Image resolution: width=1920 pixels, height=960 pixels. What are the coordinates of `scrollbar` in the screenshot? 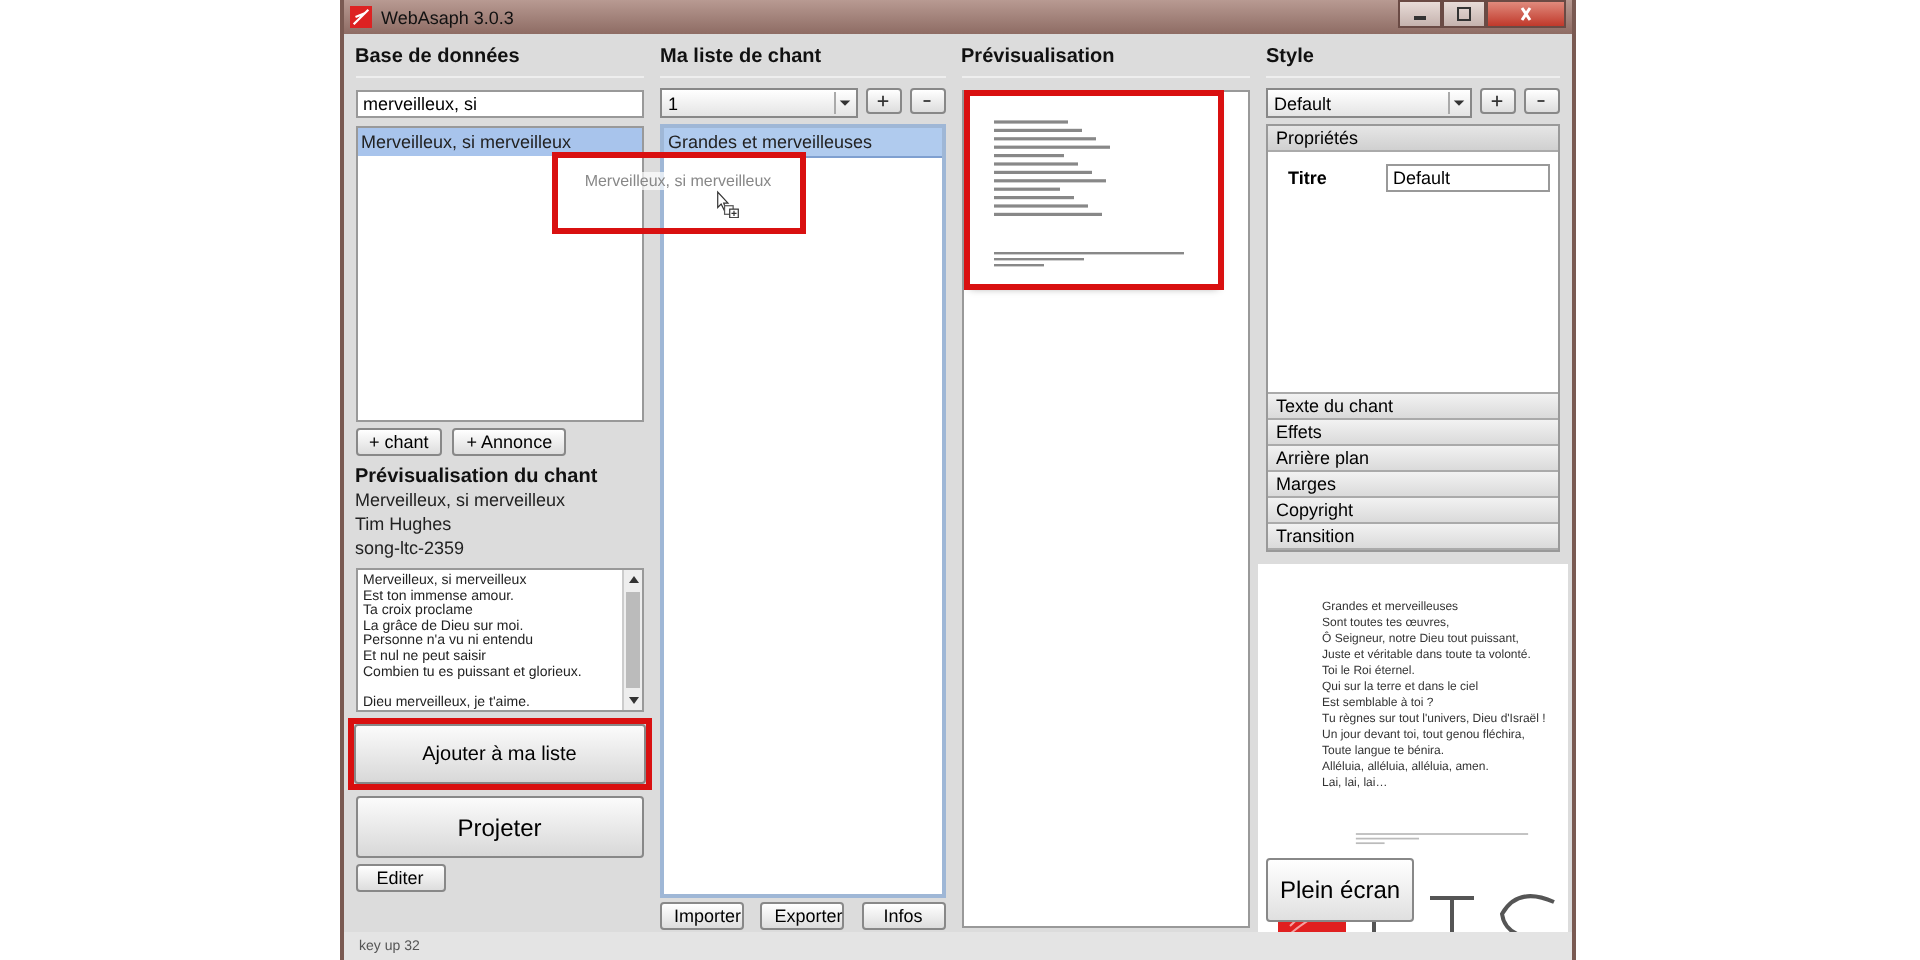 It's located at (632, 640).